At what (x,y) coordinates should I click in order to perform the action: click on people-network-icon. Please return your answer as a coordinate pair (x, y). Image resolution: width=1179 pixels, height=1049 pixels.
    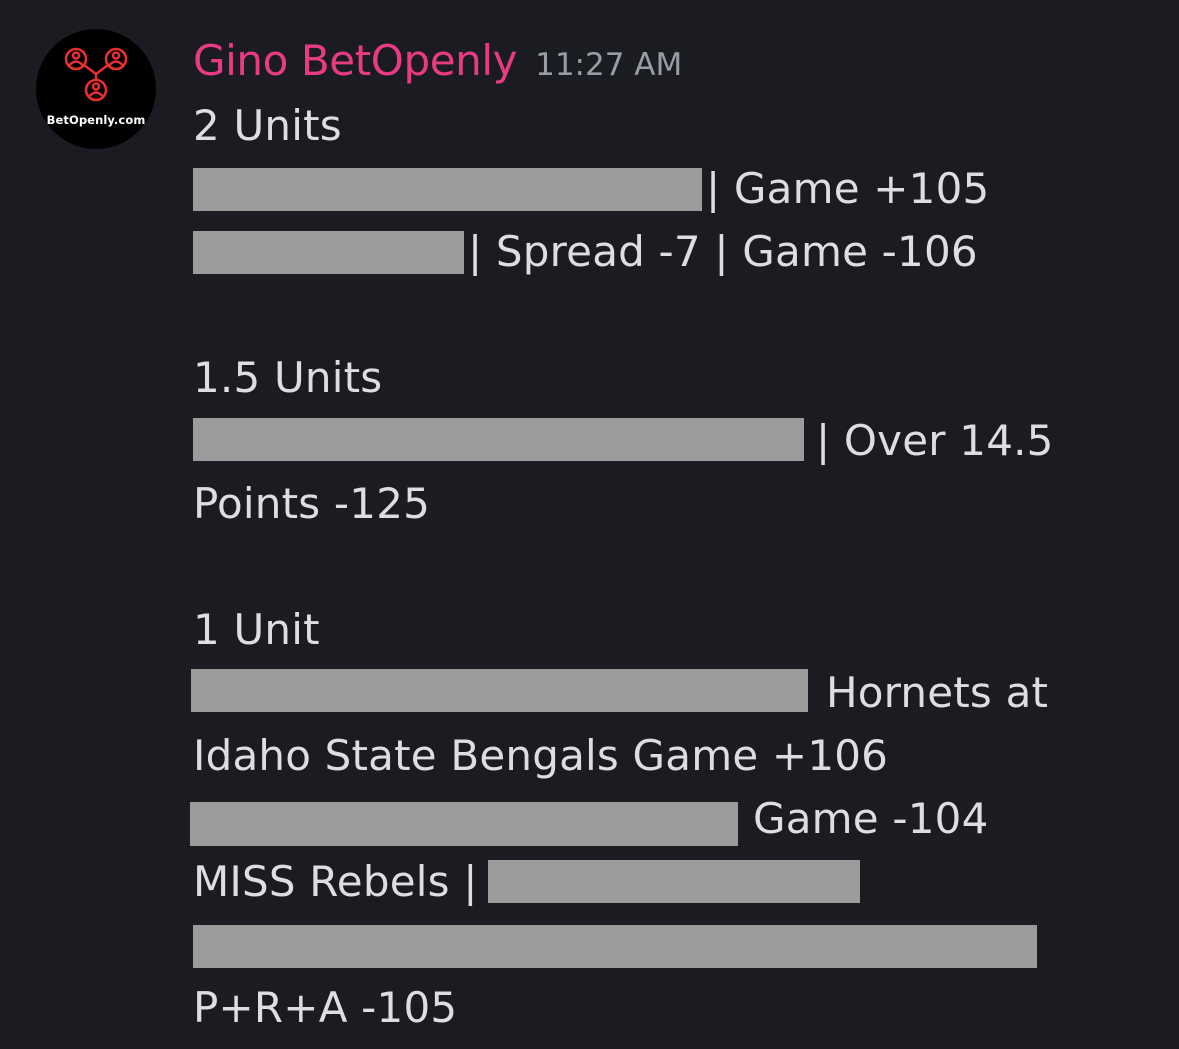
    Looking at the image, I should click on (96, 74).